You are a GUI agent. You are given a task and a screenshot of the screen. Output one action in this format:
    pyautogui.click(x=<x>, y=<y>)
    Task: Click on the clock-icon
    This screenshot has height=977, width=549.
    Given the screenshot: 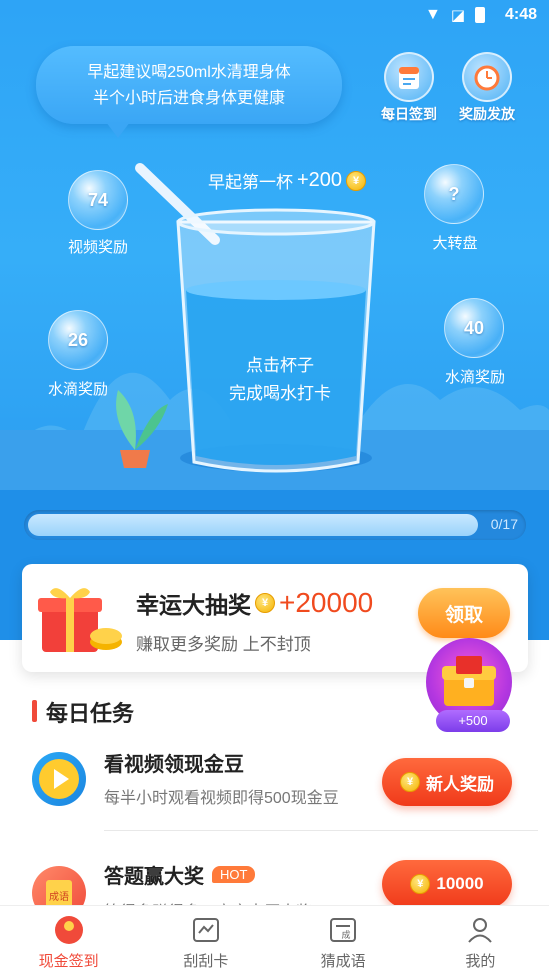 What is the action you would take?
    pyautogui.click(x=487, y=77)
    